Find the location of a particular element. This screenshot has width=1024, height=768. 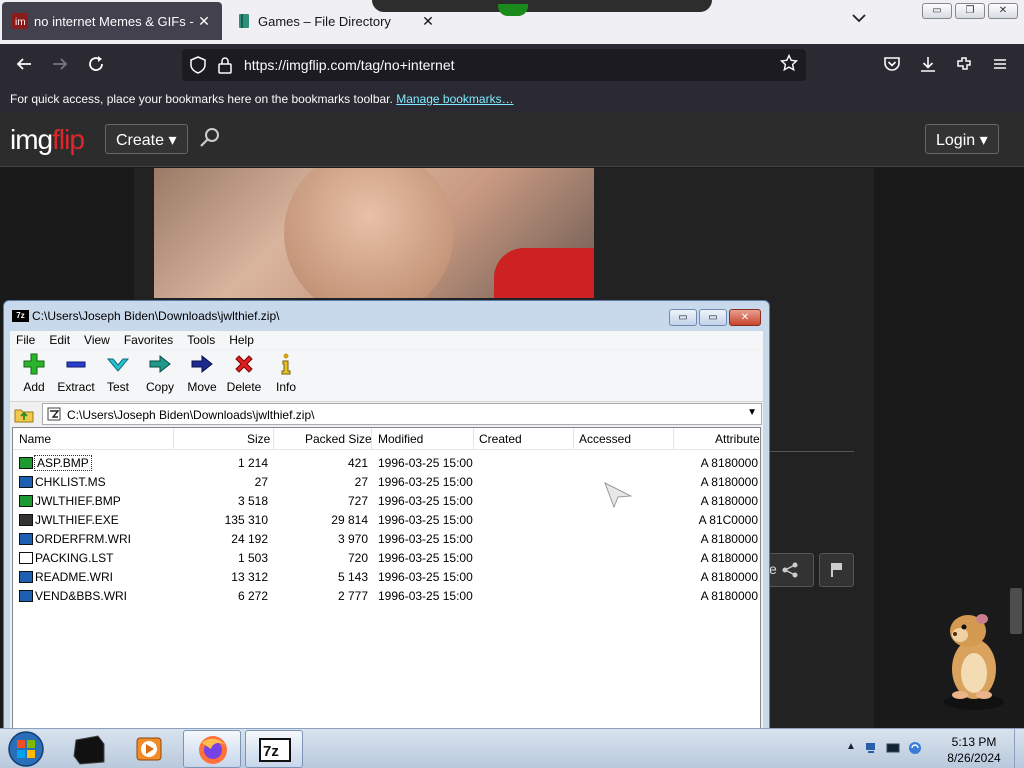

file-row: CHKLIST.MS 27 27 1996-03-25 15:00 A 8180000 is located at coordinates (386, 482).